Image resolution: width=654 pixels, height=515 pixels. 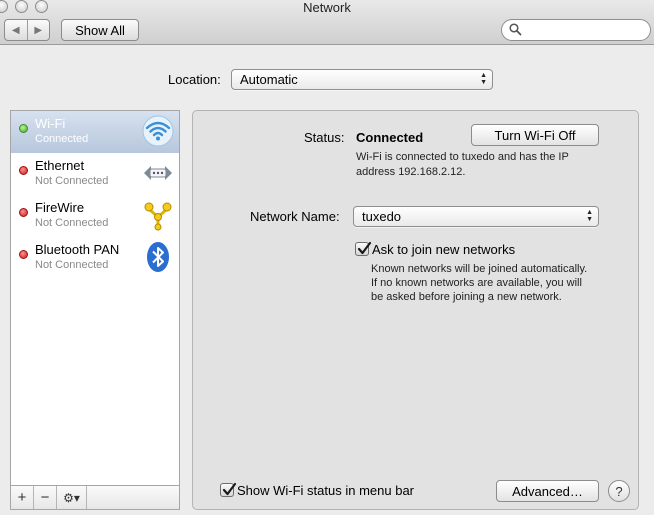 What do you see at coordinates (619, 491) in the screenshot?
I see `help-button: ?` at bounding box center [619, 491].